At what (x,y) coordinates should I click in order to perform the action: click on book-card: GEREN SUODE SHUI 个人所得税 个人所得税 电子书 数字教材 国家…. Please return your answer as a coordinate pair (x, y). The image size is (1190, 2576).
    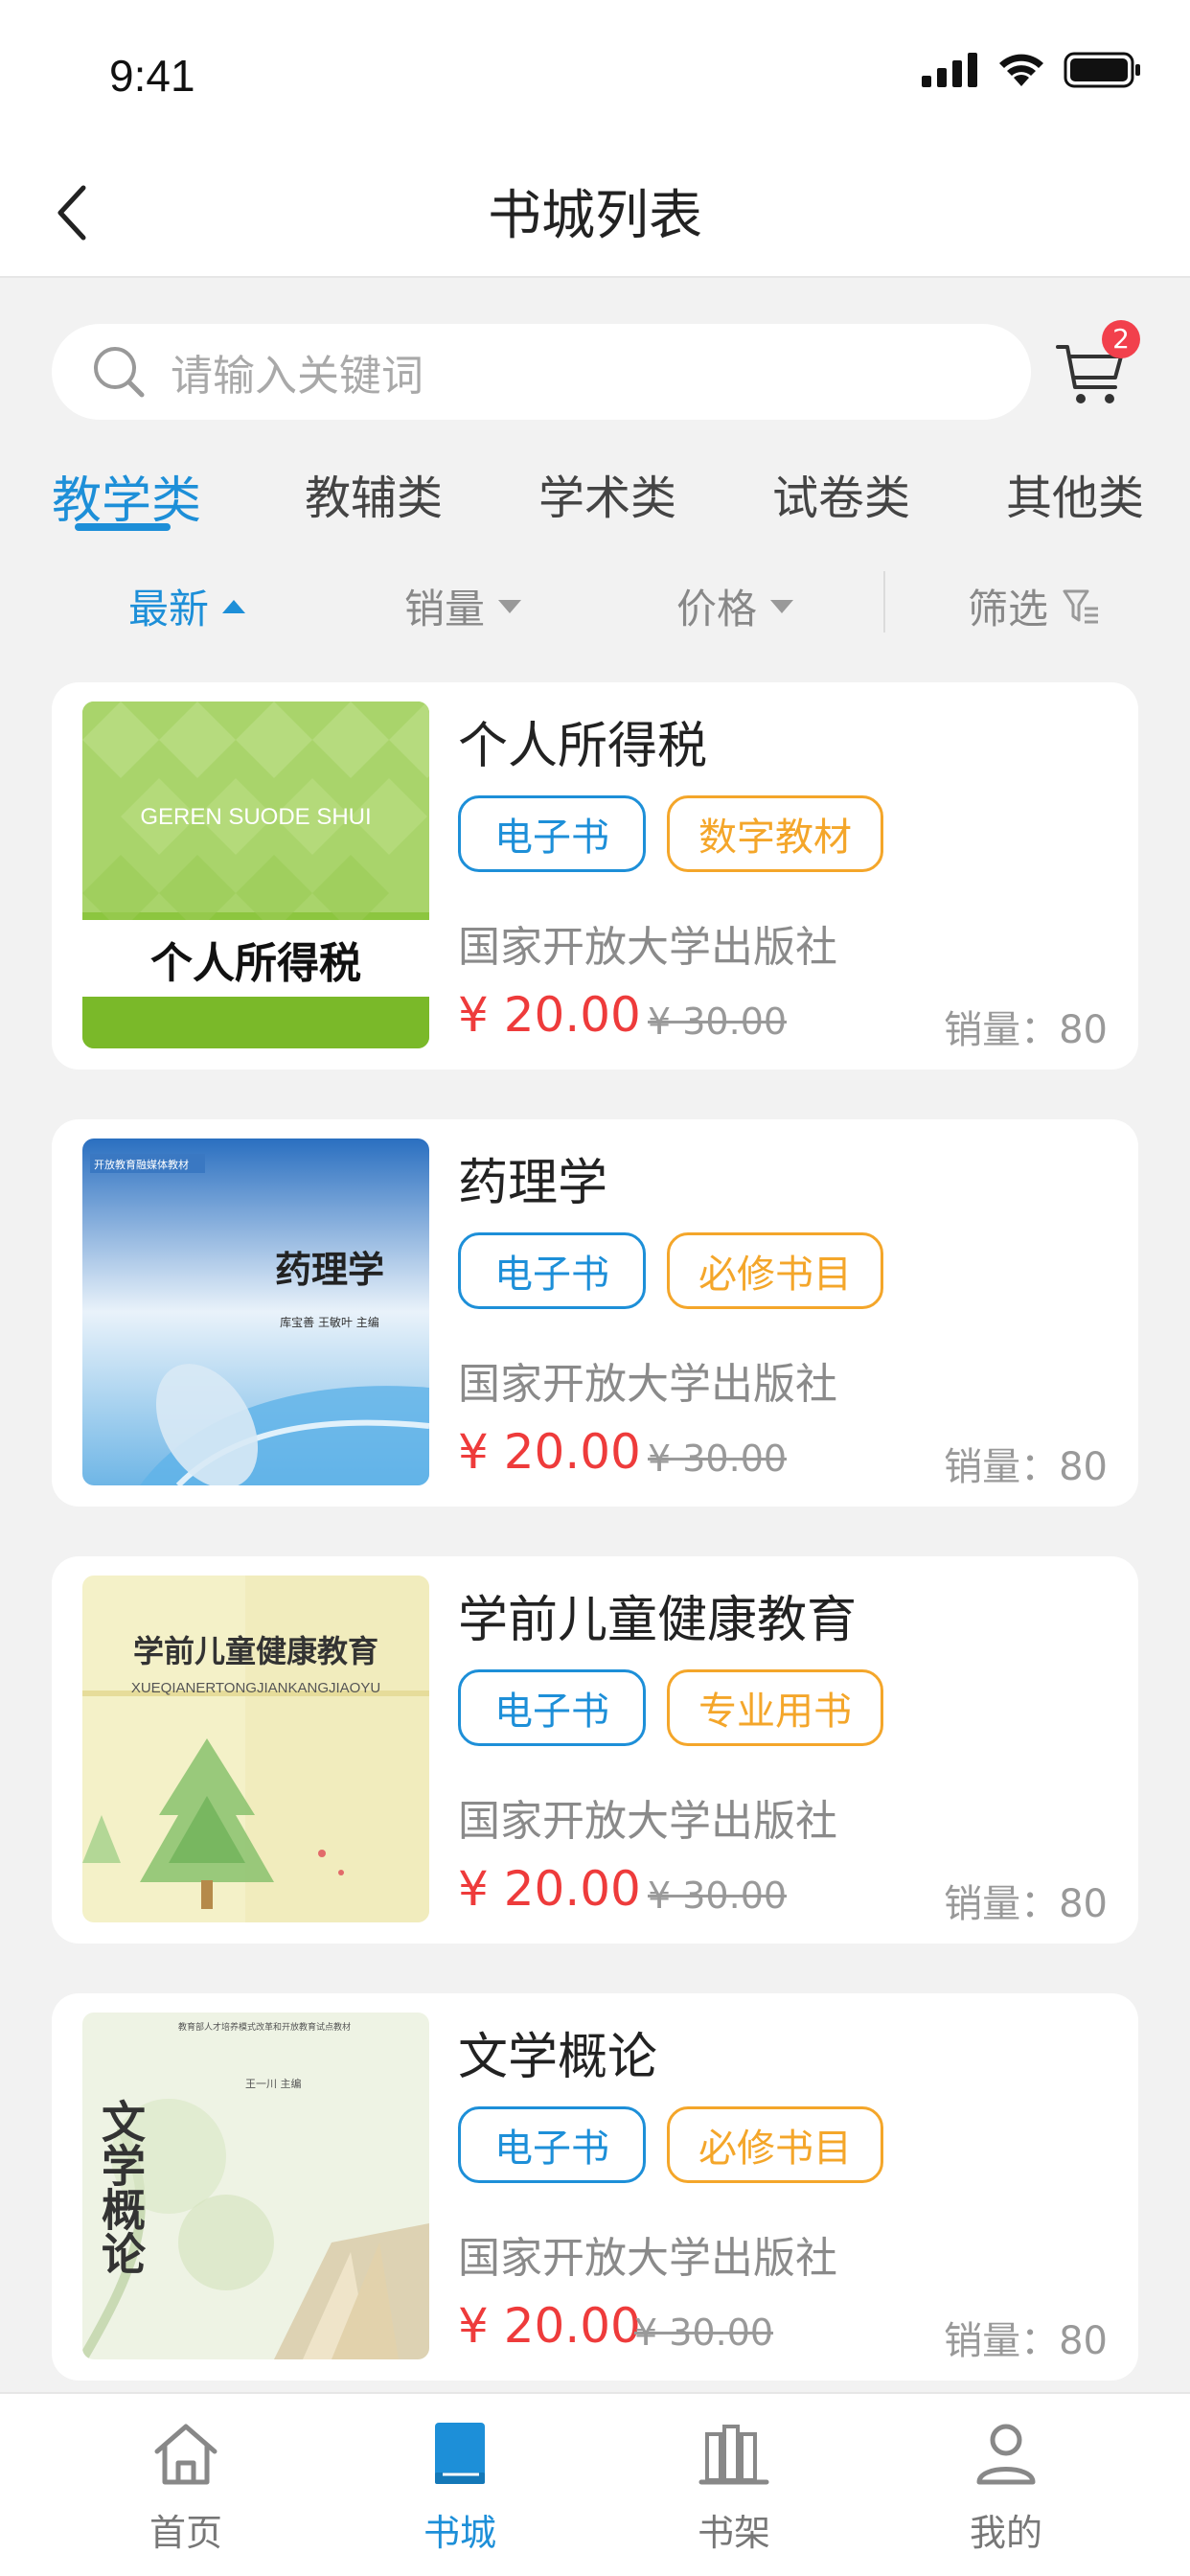
    Looking at the image, I should click on (595, 876).